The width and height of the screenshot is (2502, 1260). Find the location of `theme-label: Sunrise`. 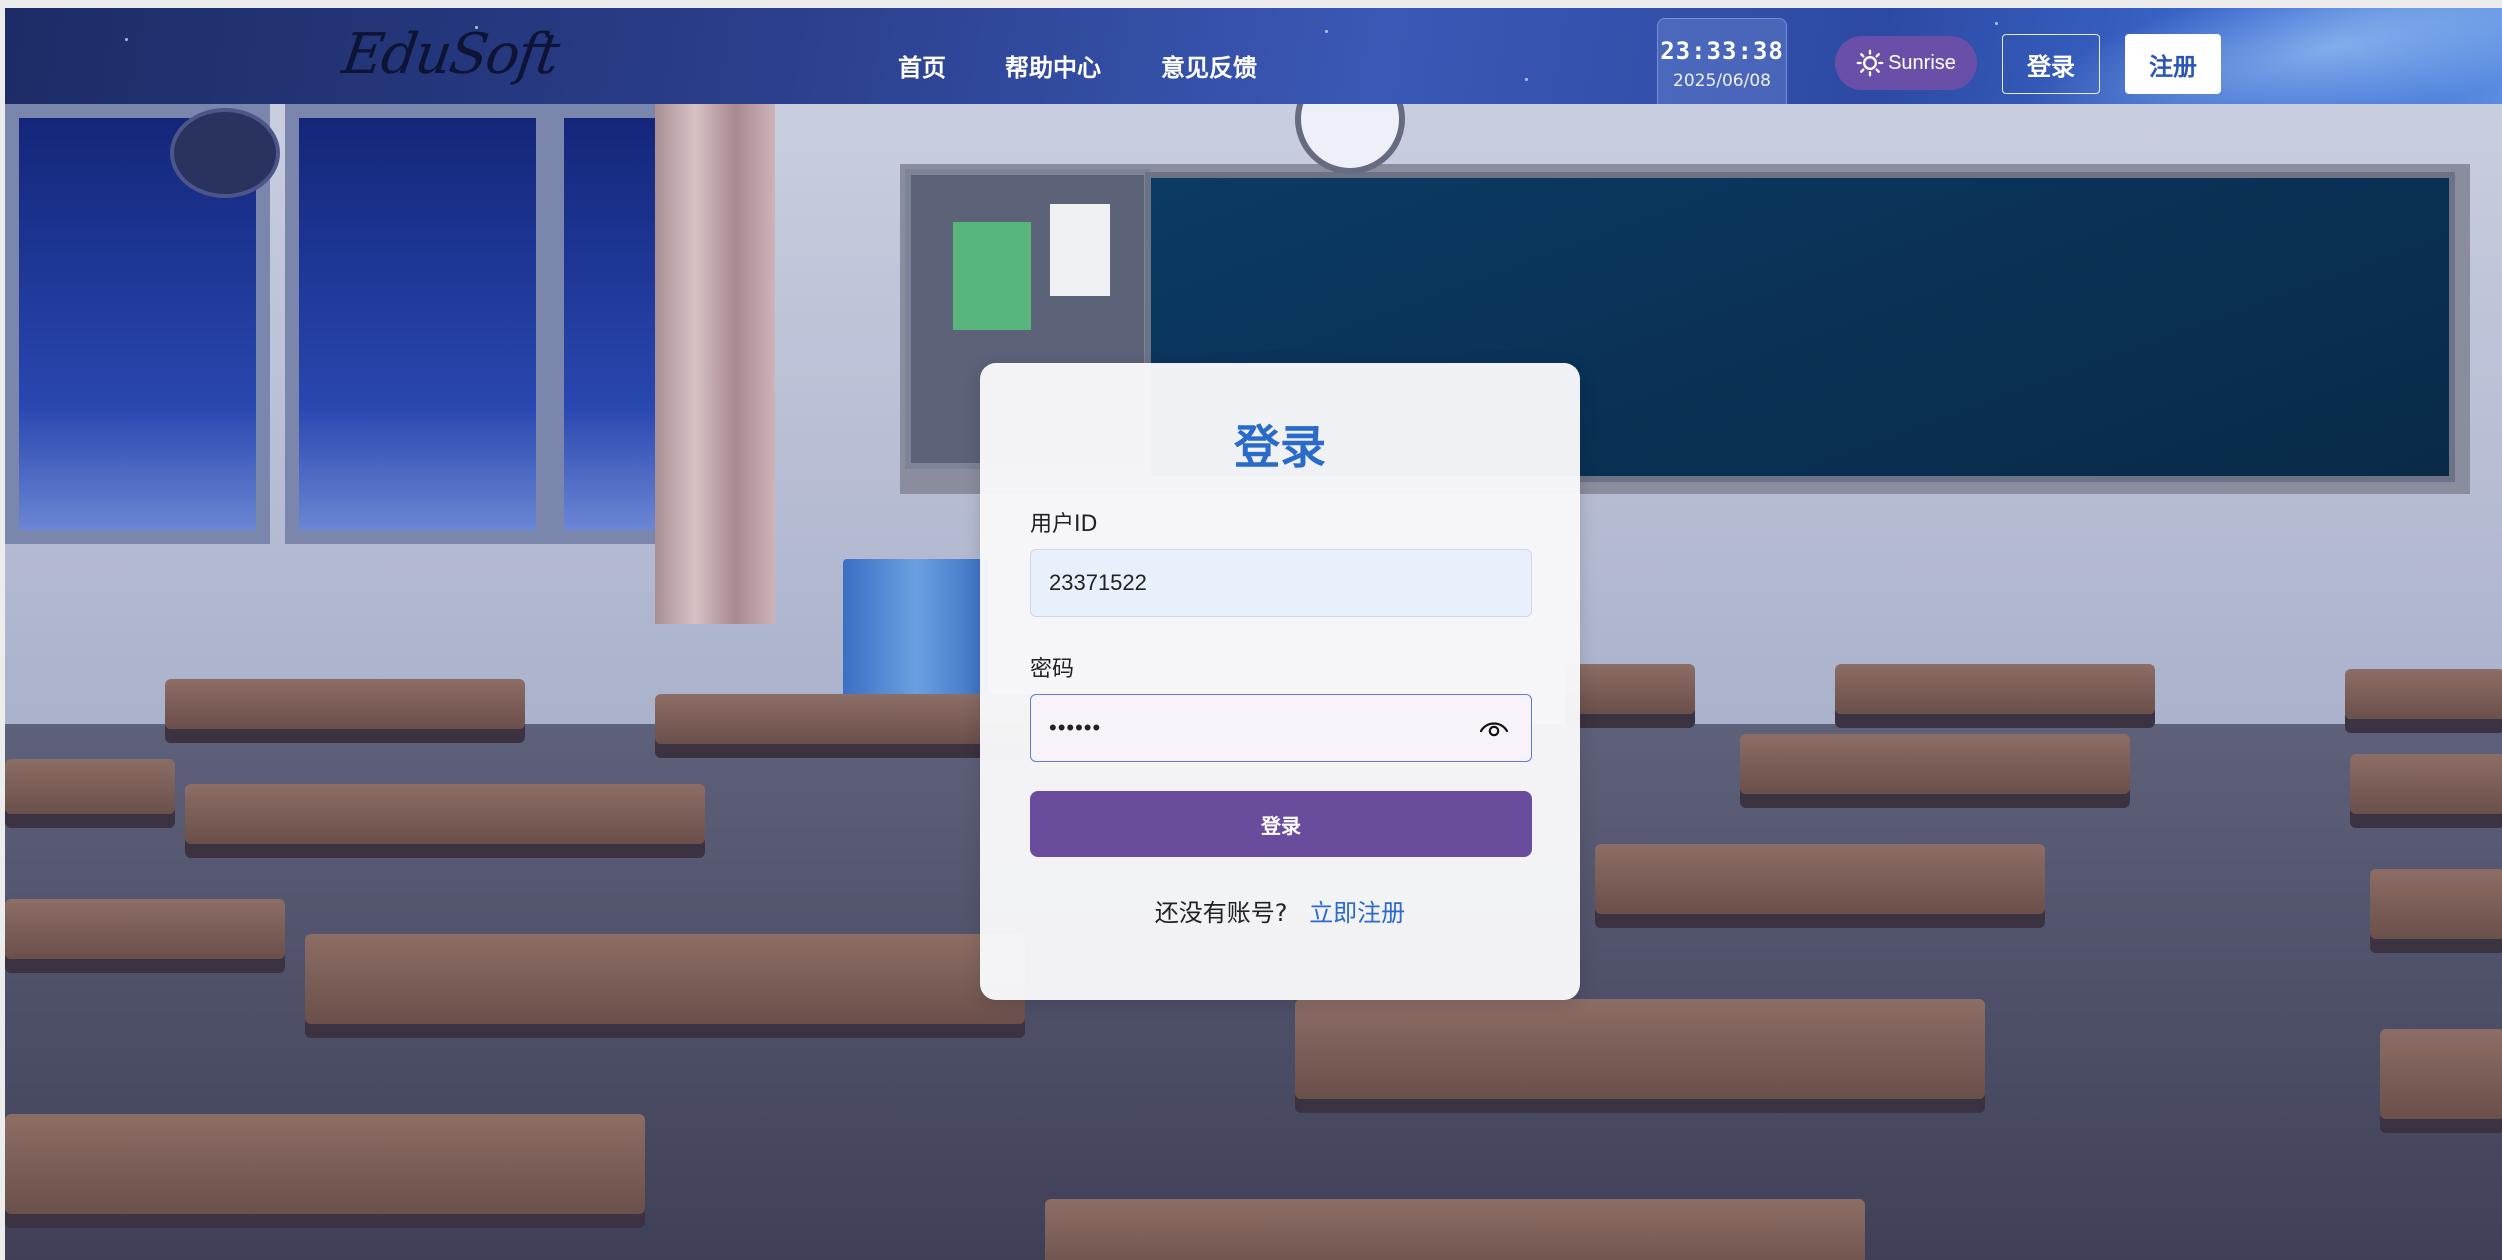

theme-label: Sunrise is located at coordinates (1922, 62).